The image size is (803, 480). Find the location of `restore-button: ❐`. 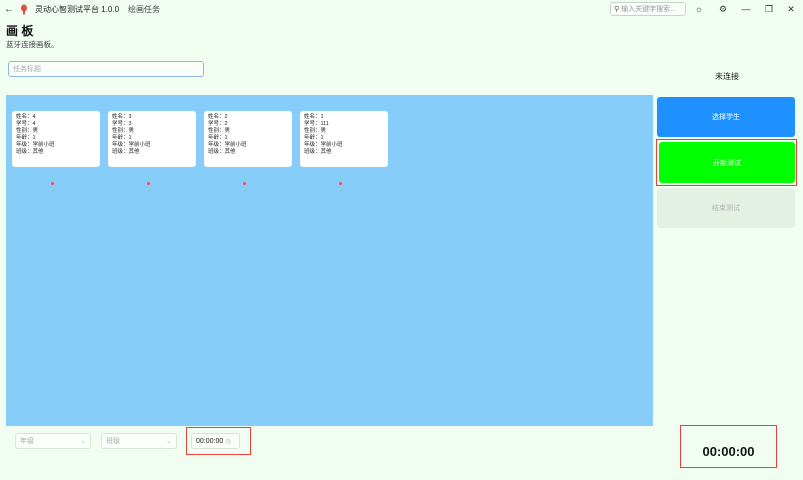

restore-button: ❐ is located at coordinates (769, 9).